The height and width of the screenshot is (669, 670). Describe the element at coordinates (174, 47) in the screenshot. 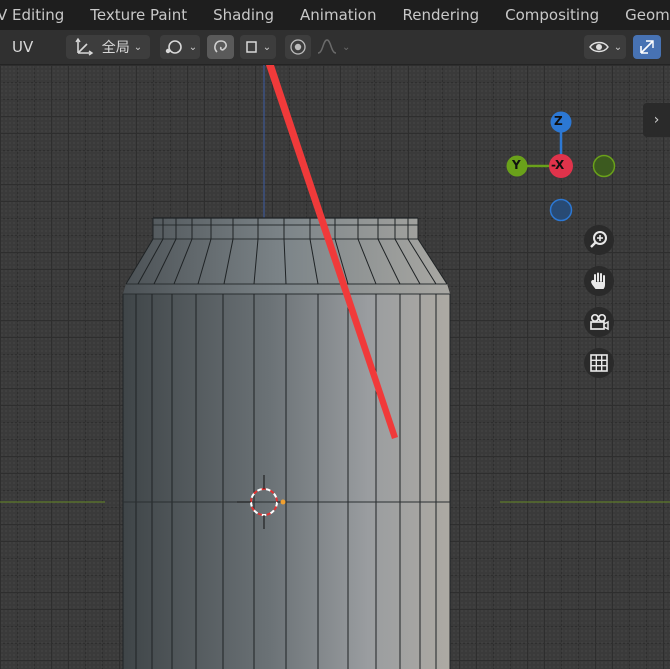

I see `snap-icon` at that location.